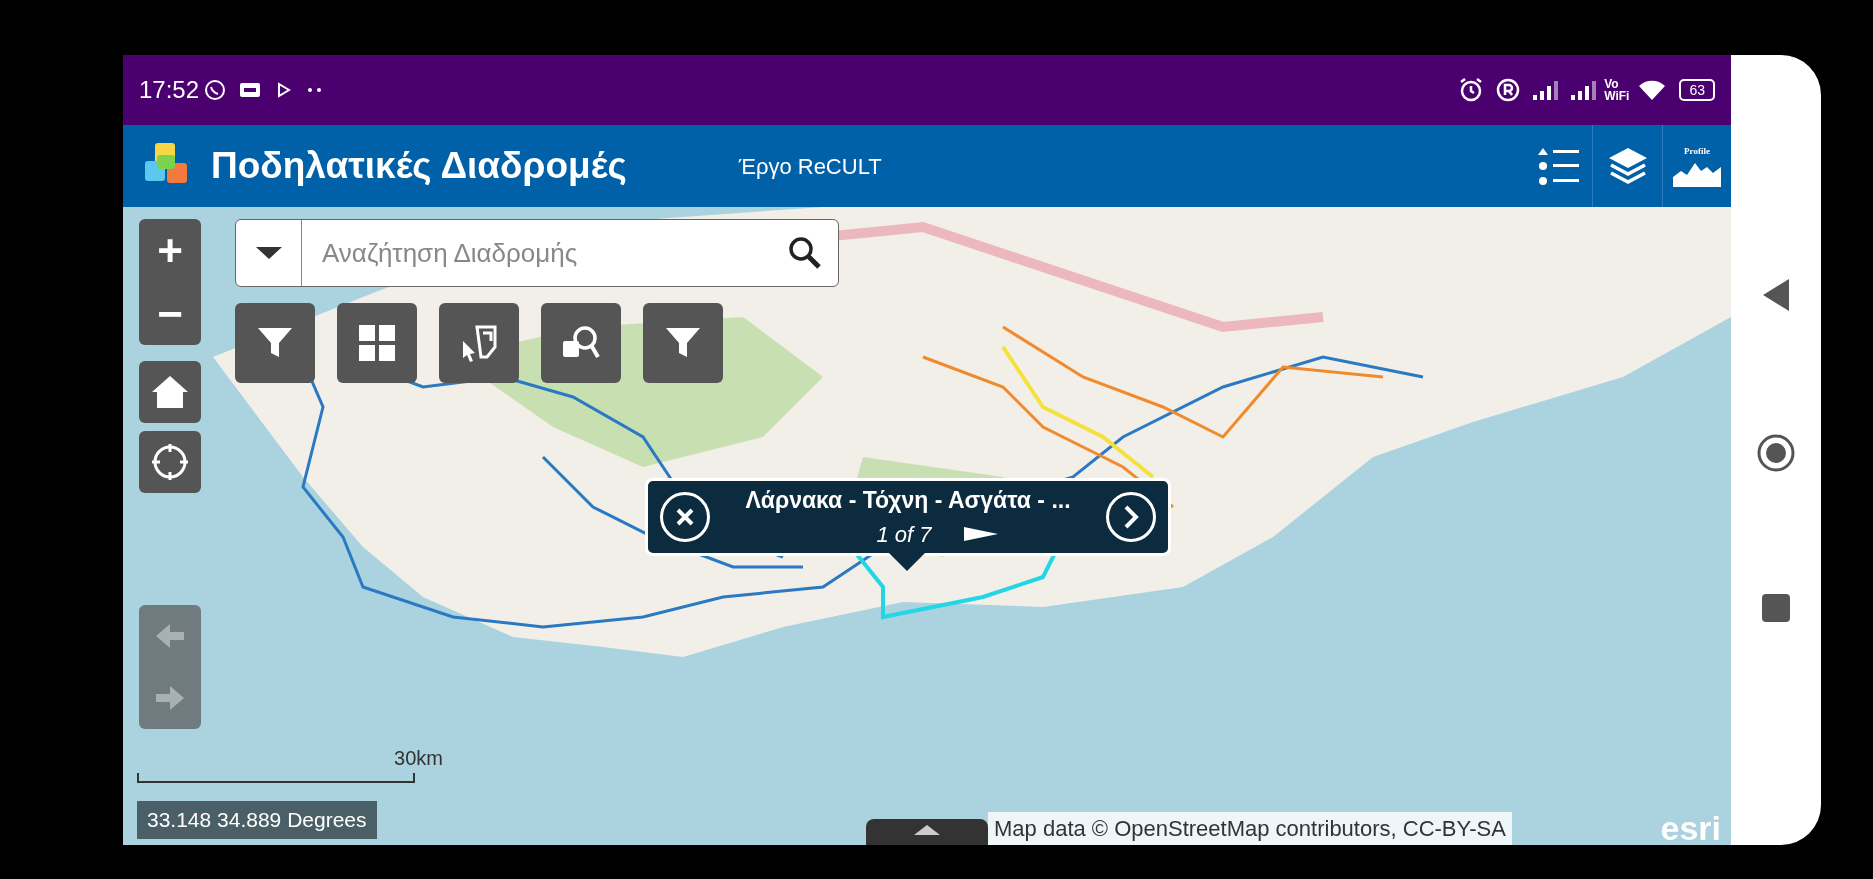  I want to click on arrow-right-icon, so click(170, 698).